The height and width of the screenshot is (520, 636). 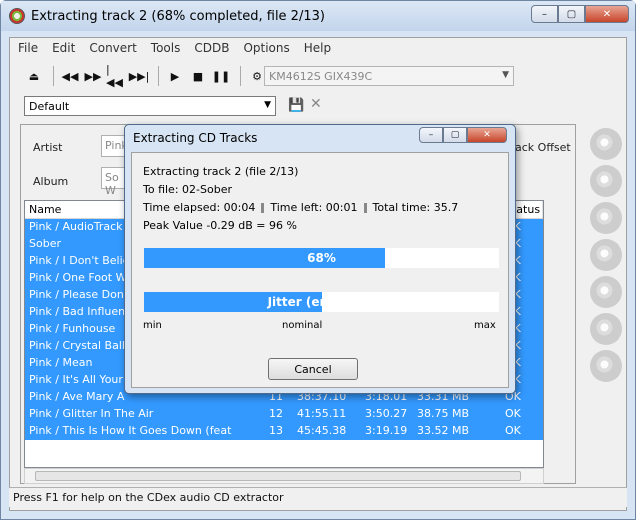 I want to click on menu-file: File, so click(x=28, y=48).